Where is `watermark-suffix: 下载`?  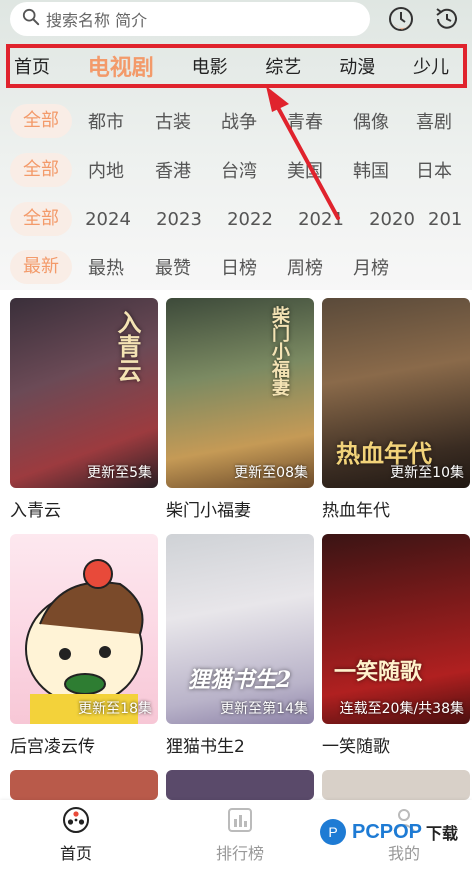
watermark-suffix: 下载 is located at coordinates (442, 833).